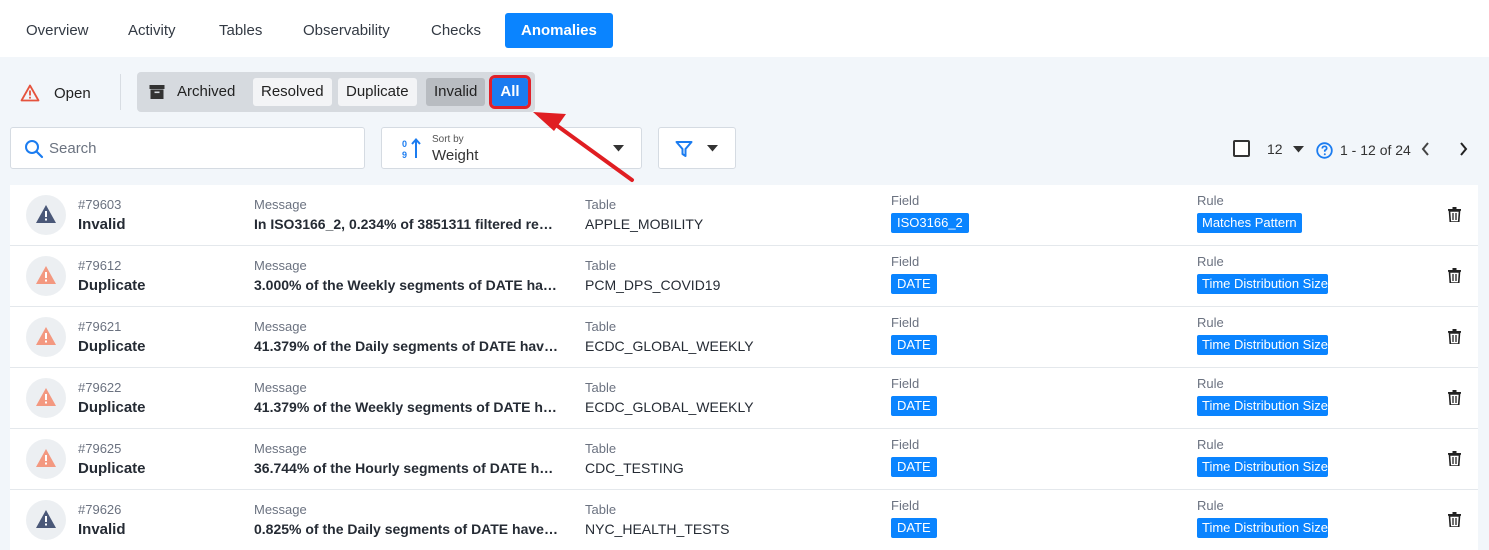 This screenshot has height=550, width=1489. I want to click on table-value: PCM_DPS_COVID19, so click(653, 285).